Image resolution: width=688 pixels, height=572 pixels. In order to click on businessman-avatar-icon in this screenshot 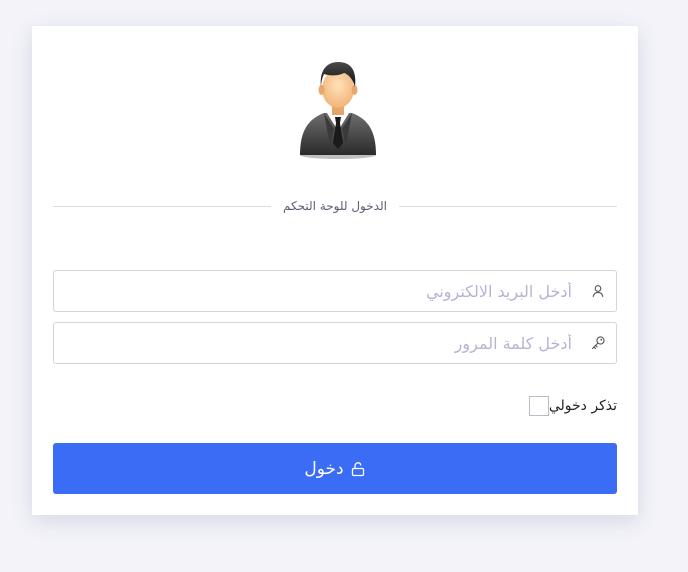, I will do `click(338, 110)`.